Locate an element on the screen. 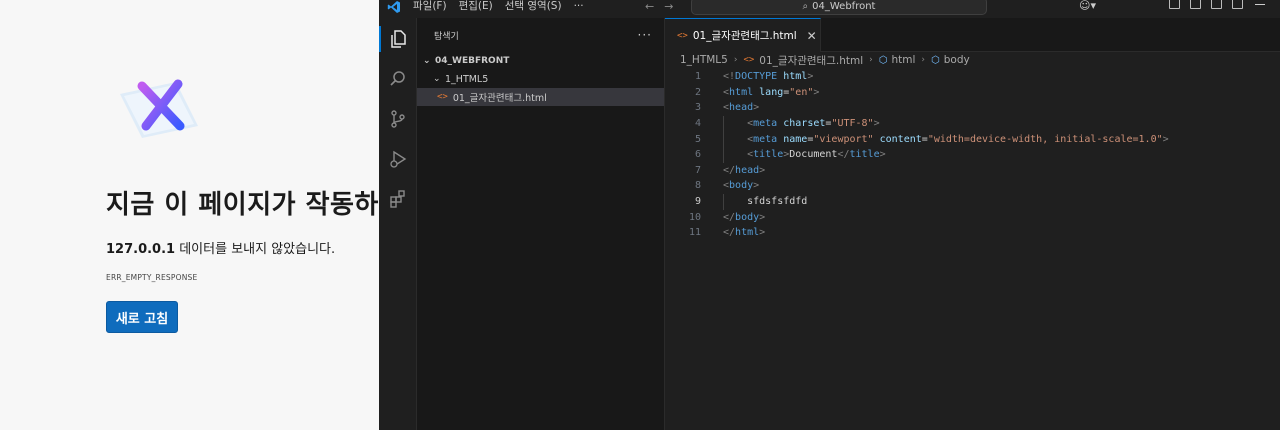 Image resolution: width=1280 pixels, height=430 pixels. reload-button: 새로 고침 is located at coordinates (142, 317).